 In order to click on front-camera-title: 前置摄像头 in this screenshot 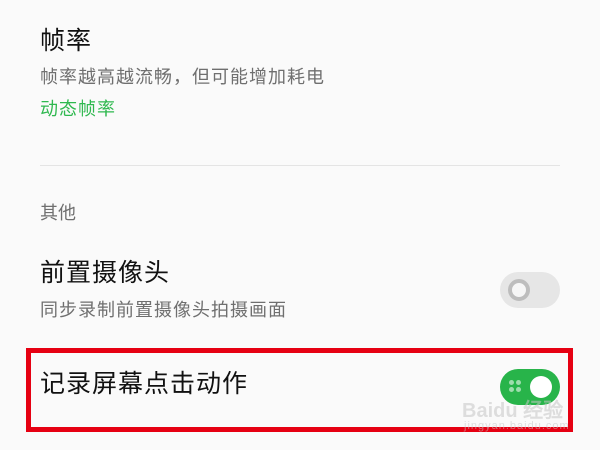, I will do `click(105, 272)`.